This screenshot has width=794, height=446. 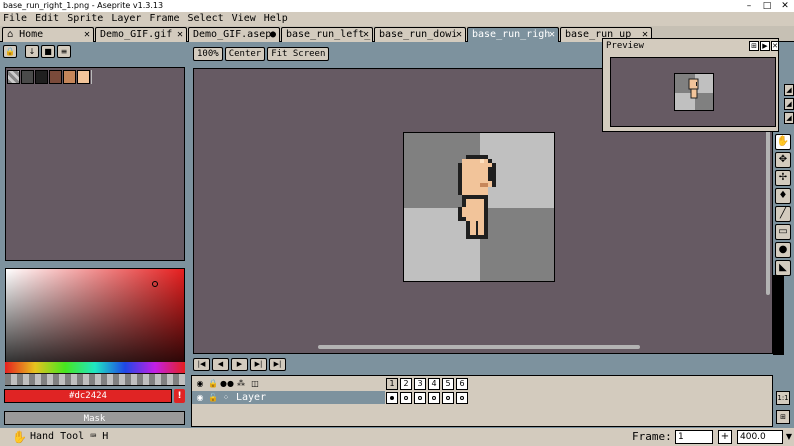 What do you see at coordinates (392, 384) in the screenshot?
I see `frame-header-1: 1` at bounding box center [392, 384].